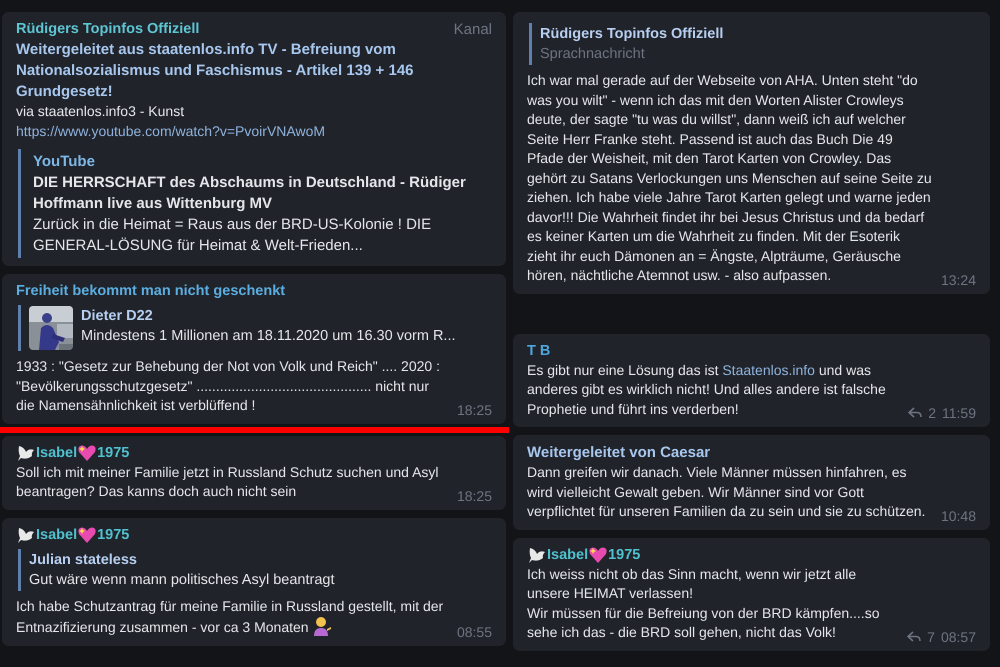 This screenshot has width=1000, height=667. I want to click on link: https://www.youtube.com/watch?v=PvoirVNAwoM, so click(171, 130).